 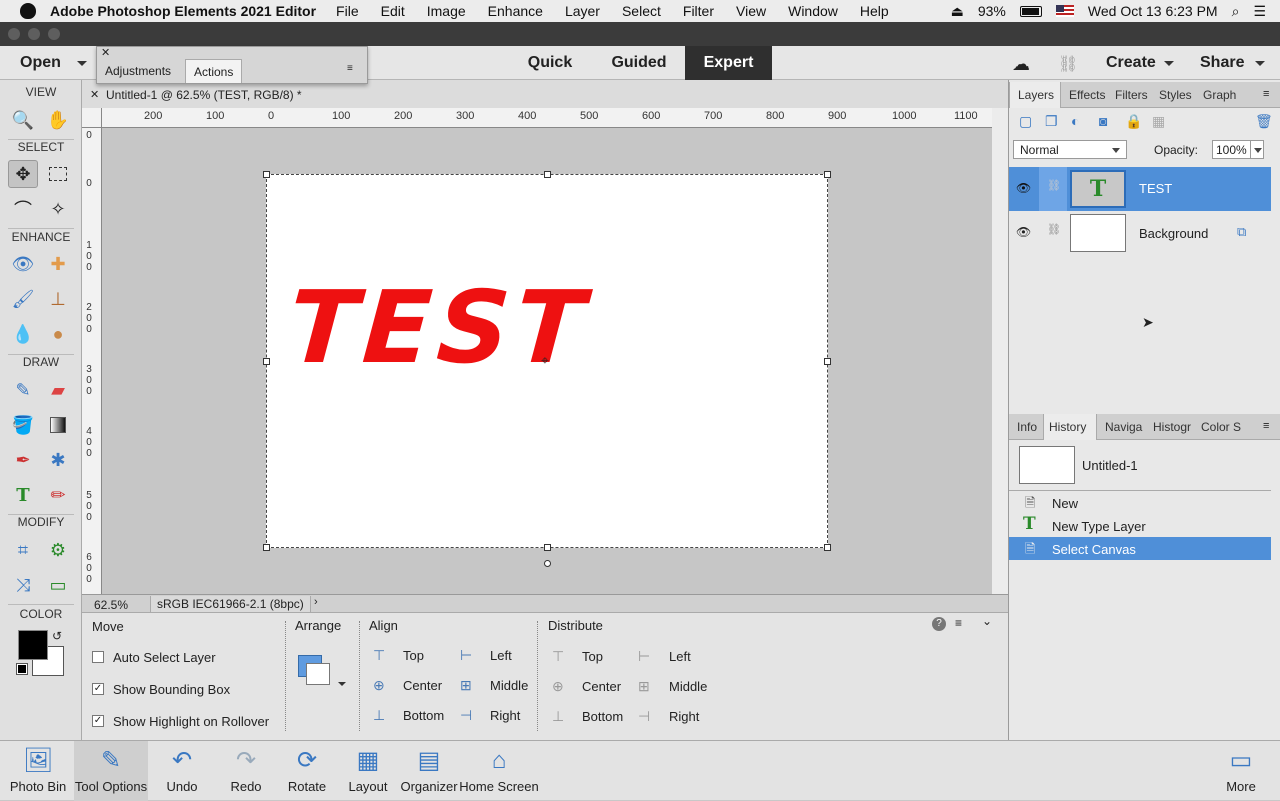 What do you see at coordinates (1000, 351) in the screenshot?
I see `vertical-scrollbar` at bounding box center [1000, 351].